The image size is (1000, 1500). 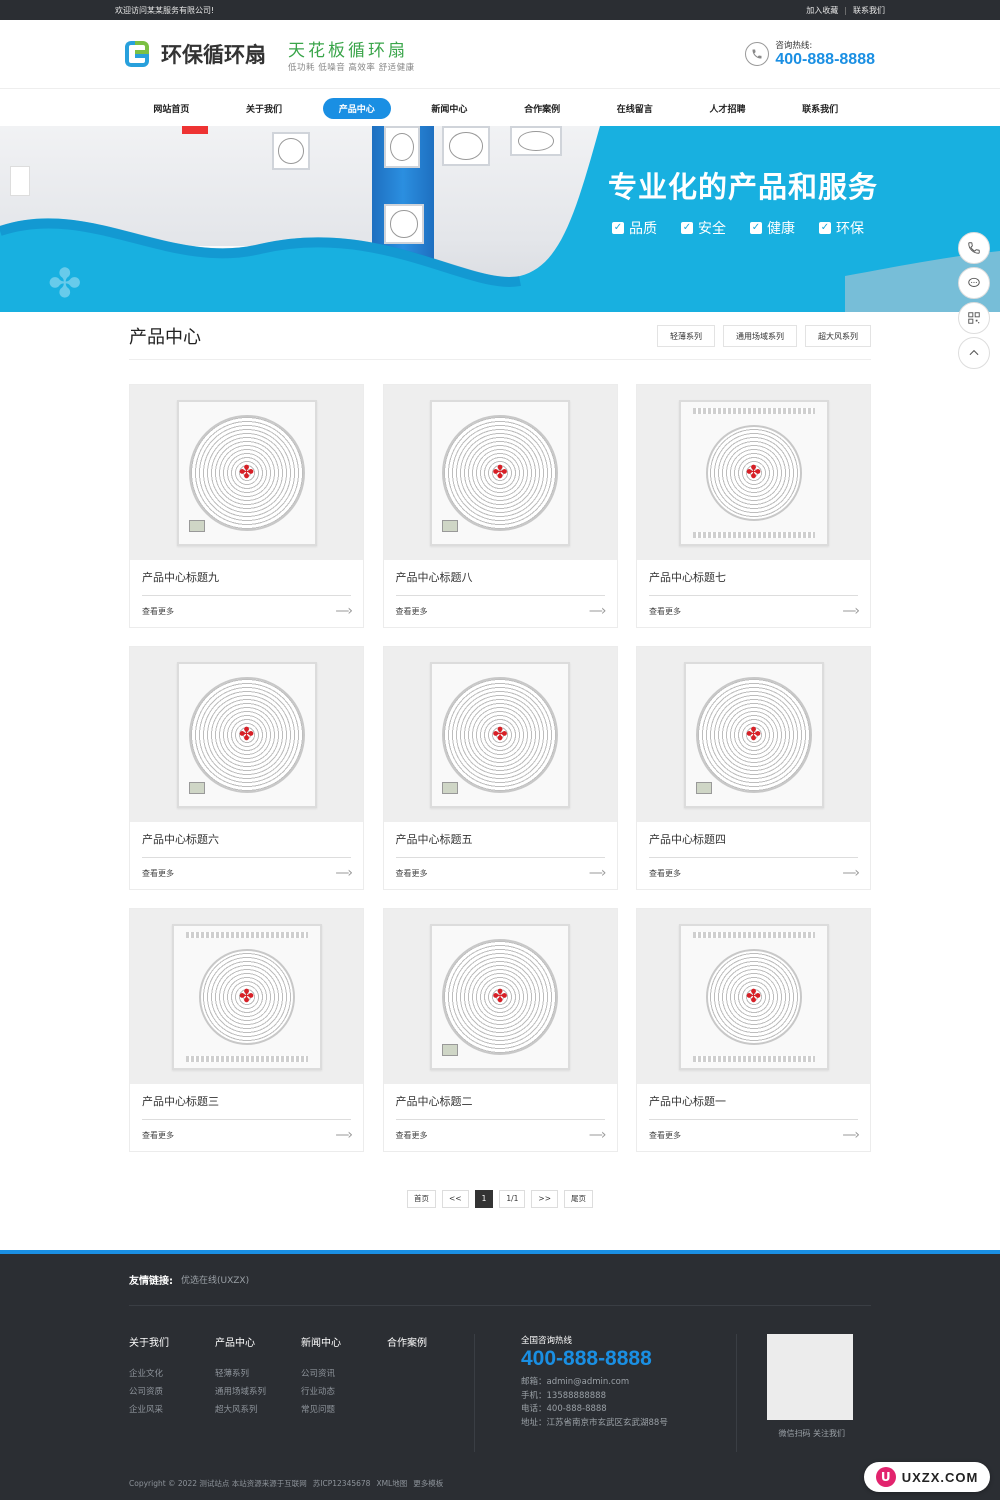 What do you see at coordinates (869, 10) in the screenshot?
I see `contact-us-link: 联系我们` at bounding box center [869, 10].